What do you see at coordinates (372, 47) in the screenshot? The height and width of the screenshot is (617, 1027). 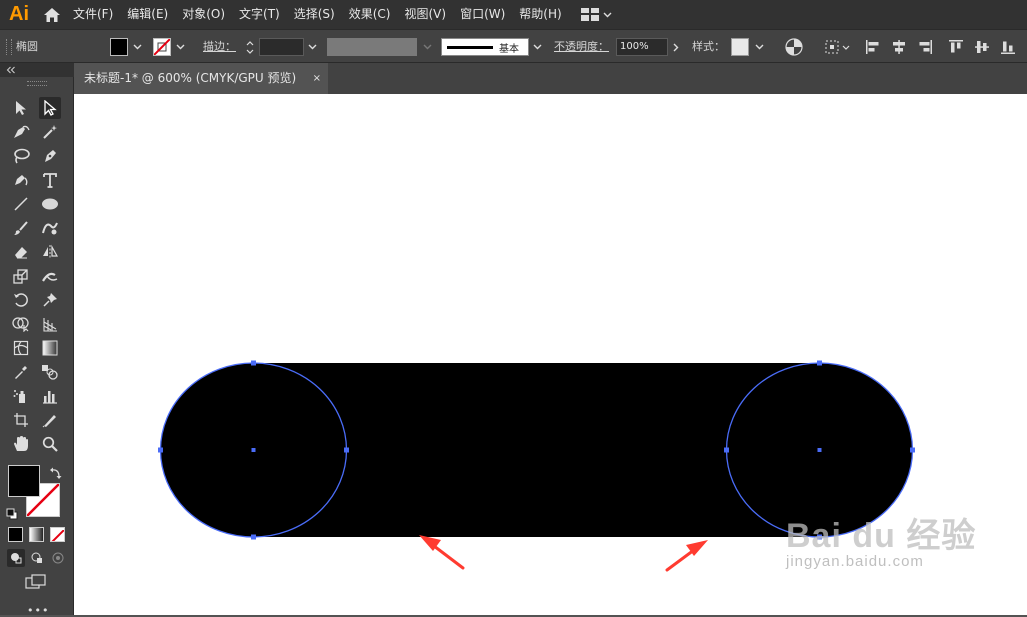 I see `variable-width-profile` at bounding box center [372, 47].